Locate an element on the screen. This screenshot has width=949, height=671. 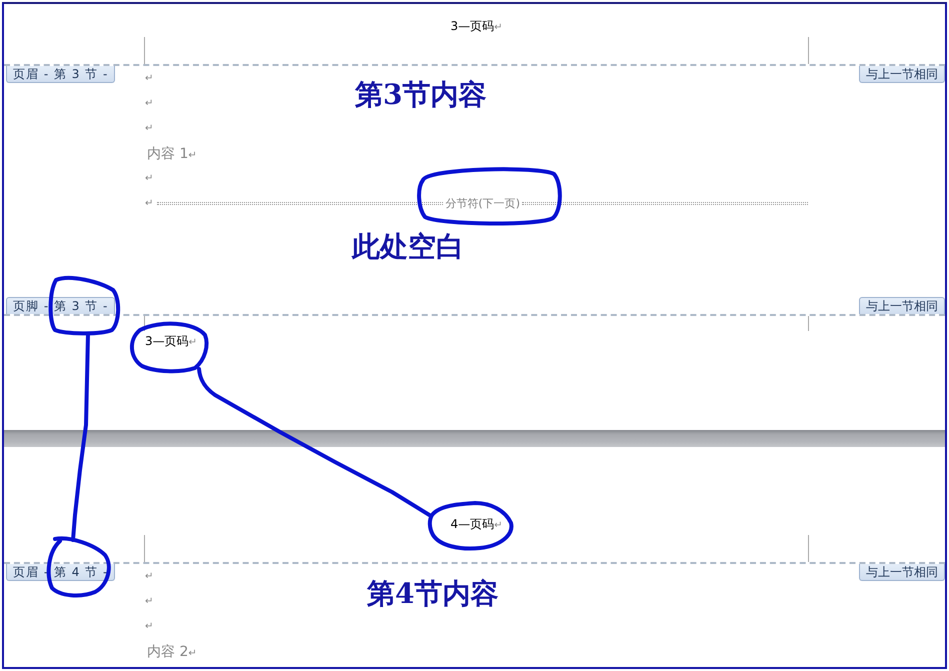
annotation-text: 第3节内容 is located at coordinates (420, 95).